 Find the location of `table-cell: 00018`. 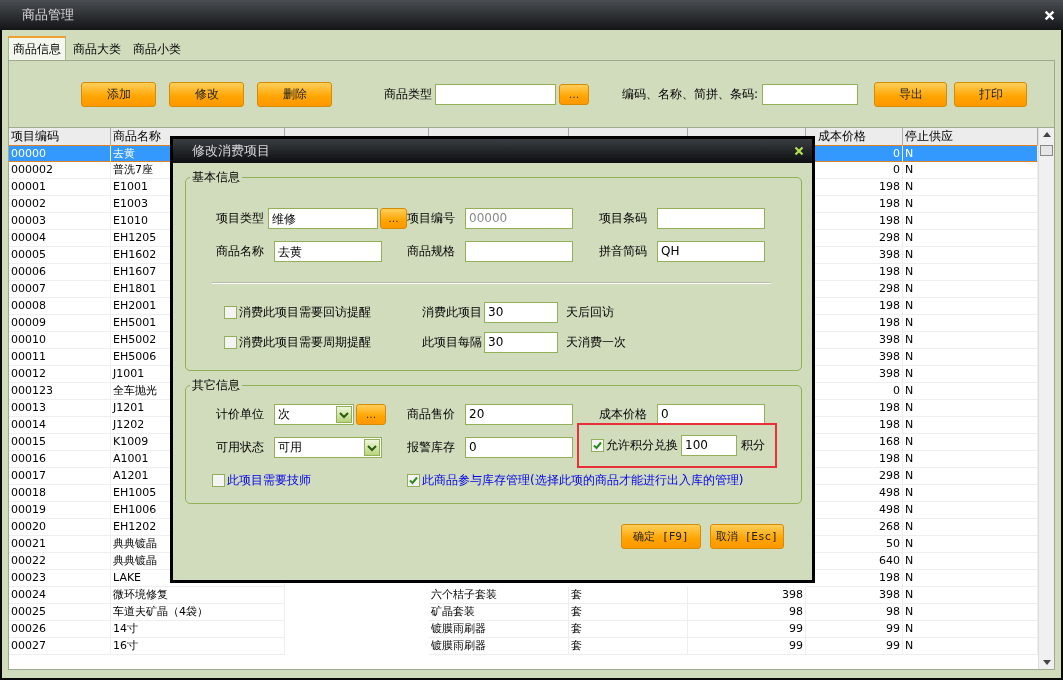

table-cell: 00018 is located at coordinates (60, 493).